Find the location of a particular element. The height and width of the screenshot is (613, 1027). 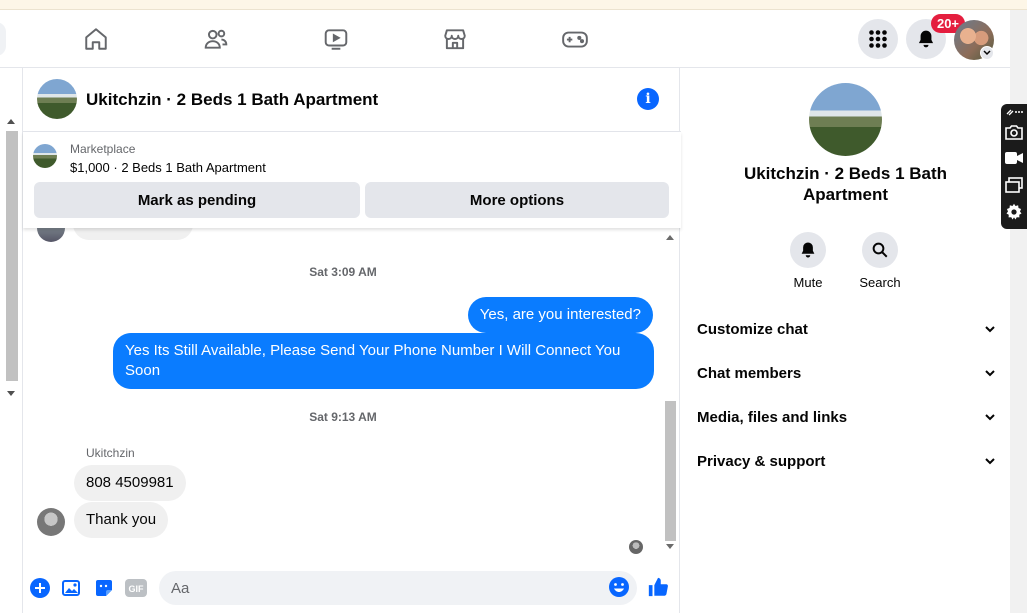

chat-header: Ukitchzin · 2 Beds 1 Bath Apartment i is located at coordinates (352, 100).